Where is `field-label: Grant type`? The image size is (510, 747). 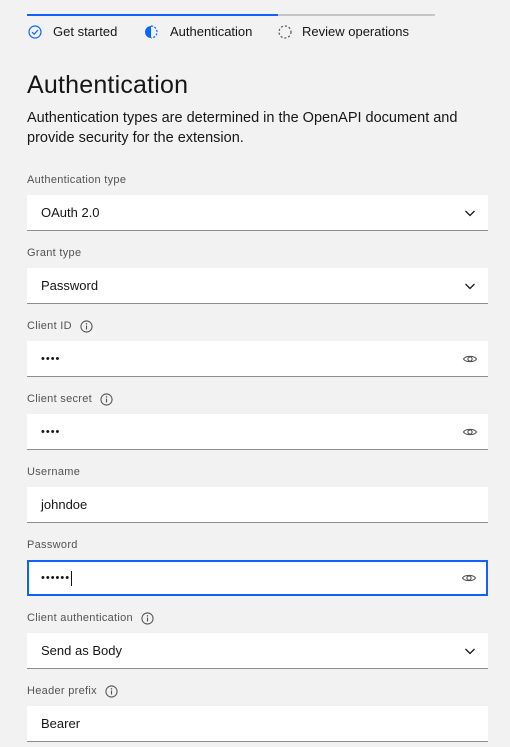
field-label: Grant type is located at coordinates (257, 253).